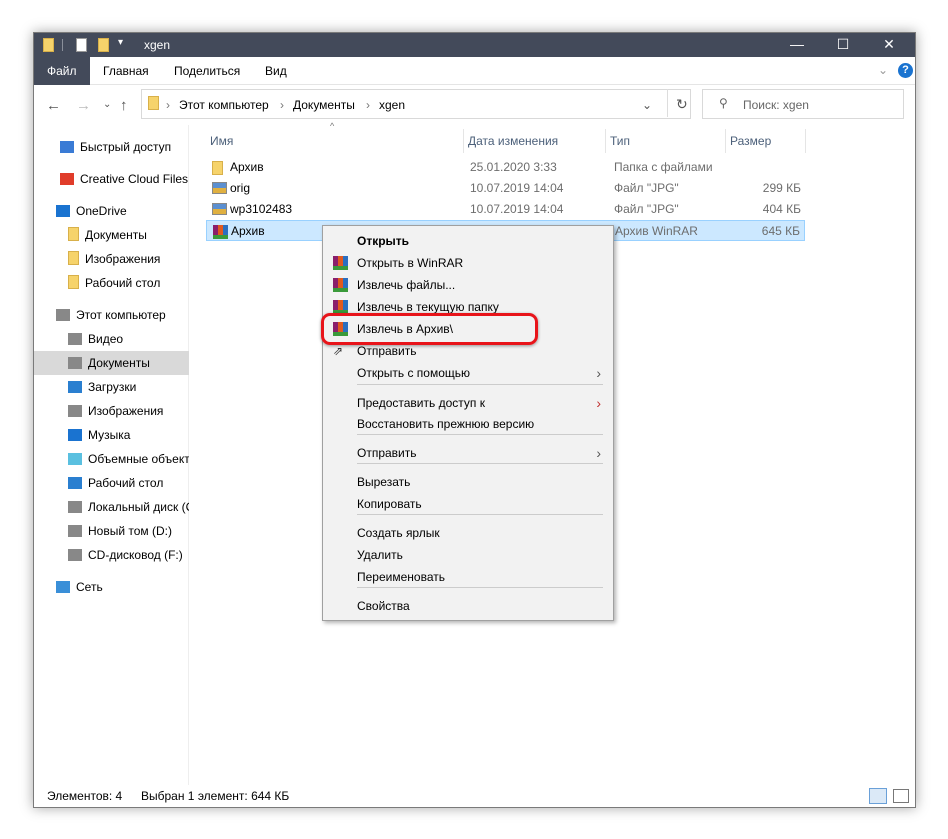 This screenshot has width=948, height=839. Describe the element at coordinates (83, 105) in the screenshot. I see `forward-icon: →` at that location.